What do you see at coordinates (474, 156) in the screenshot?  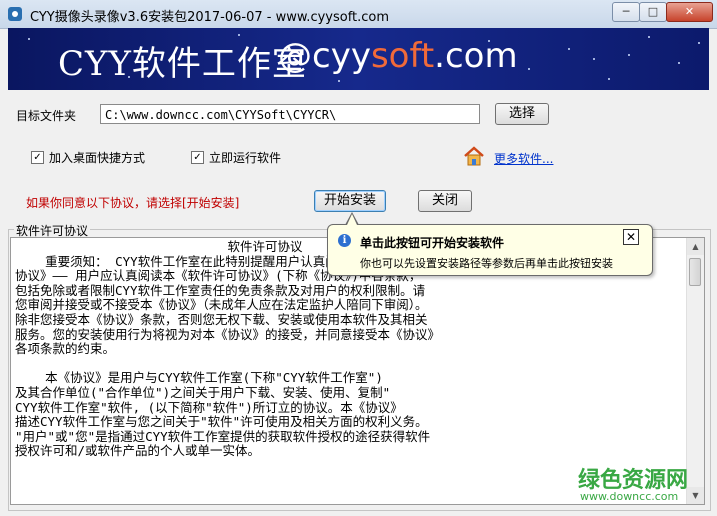 I see `home-icon` at bounding box center [474, 156].